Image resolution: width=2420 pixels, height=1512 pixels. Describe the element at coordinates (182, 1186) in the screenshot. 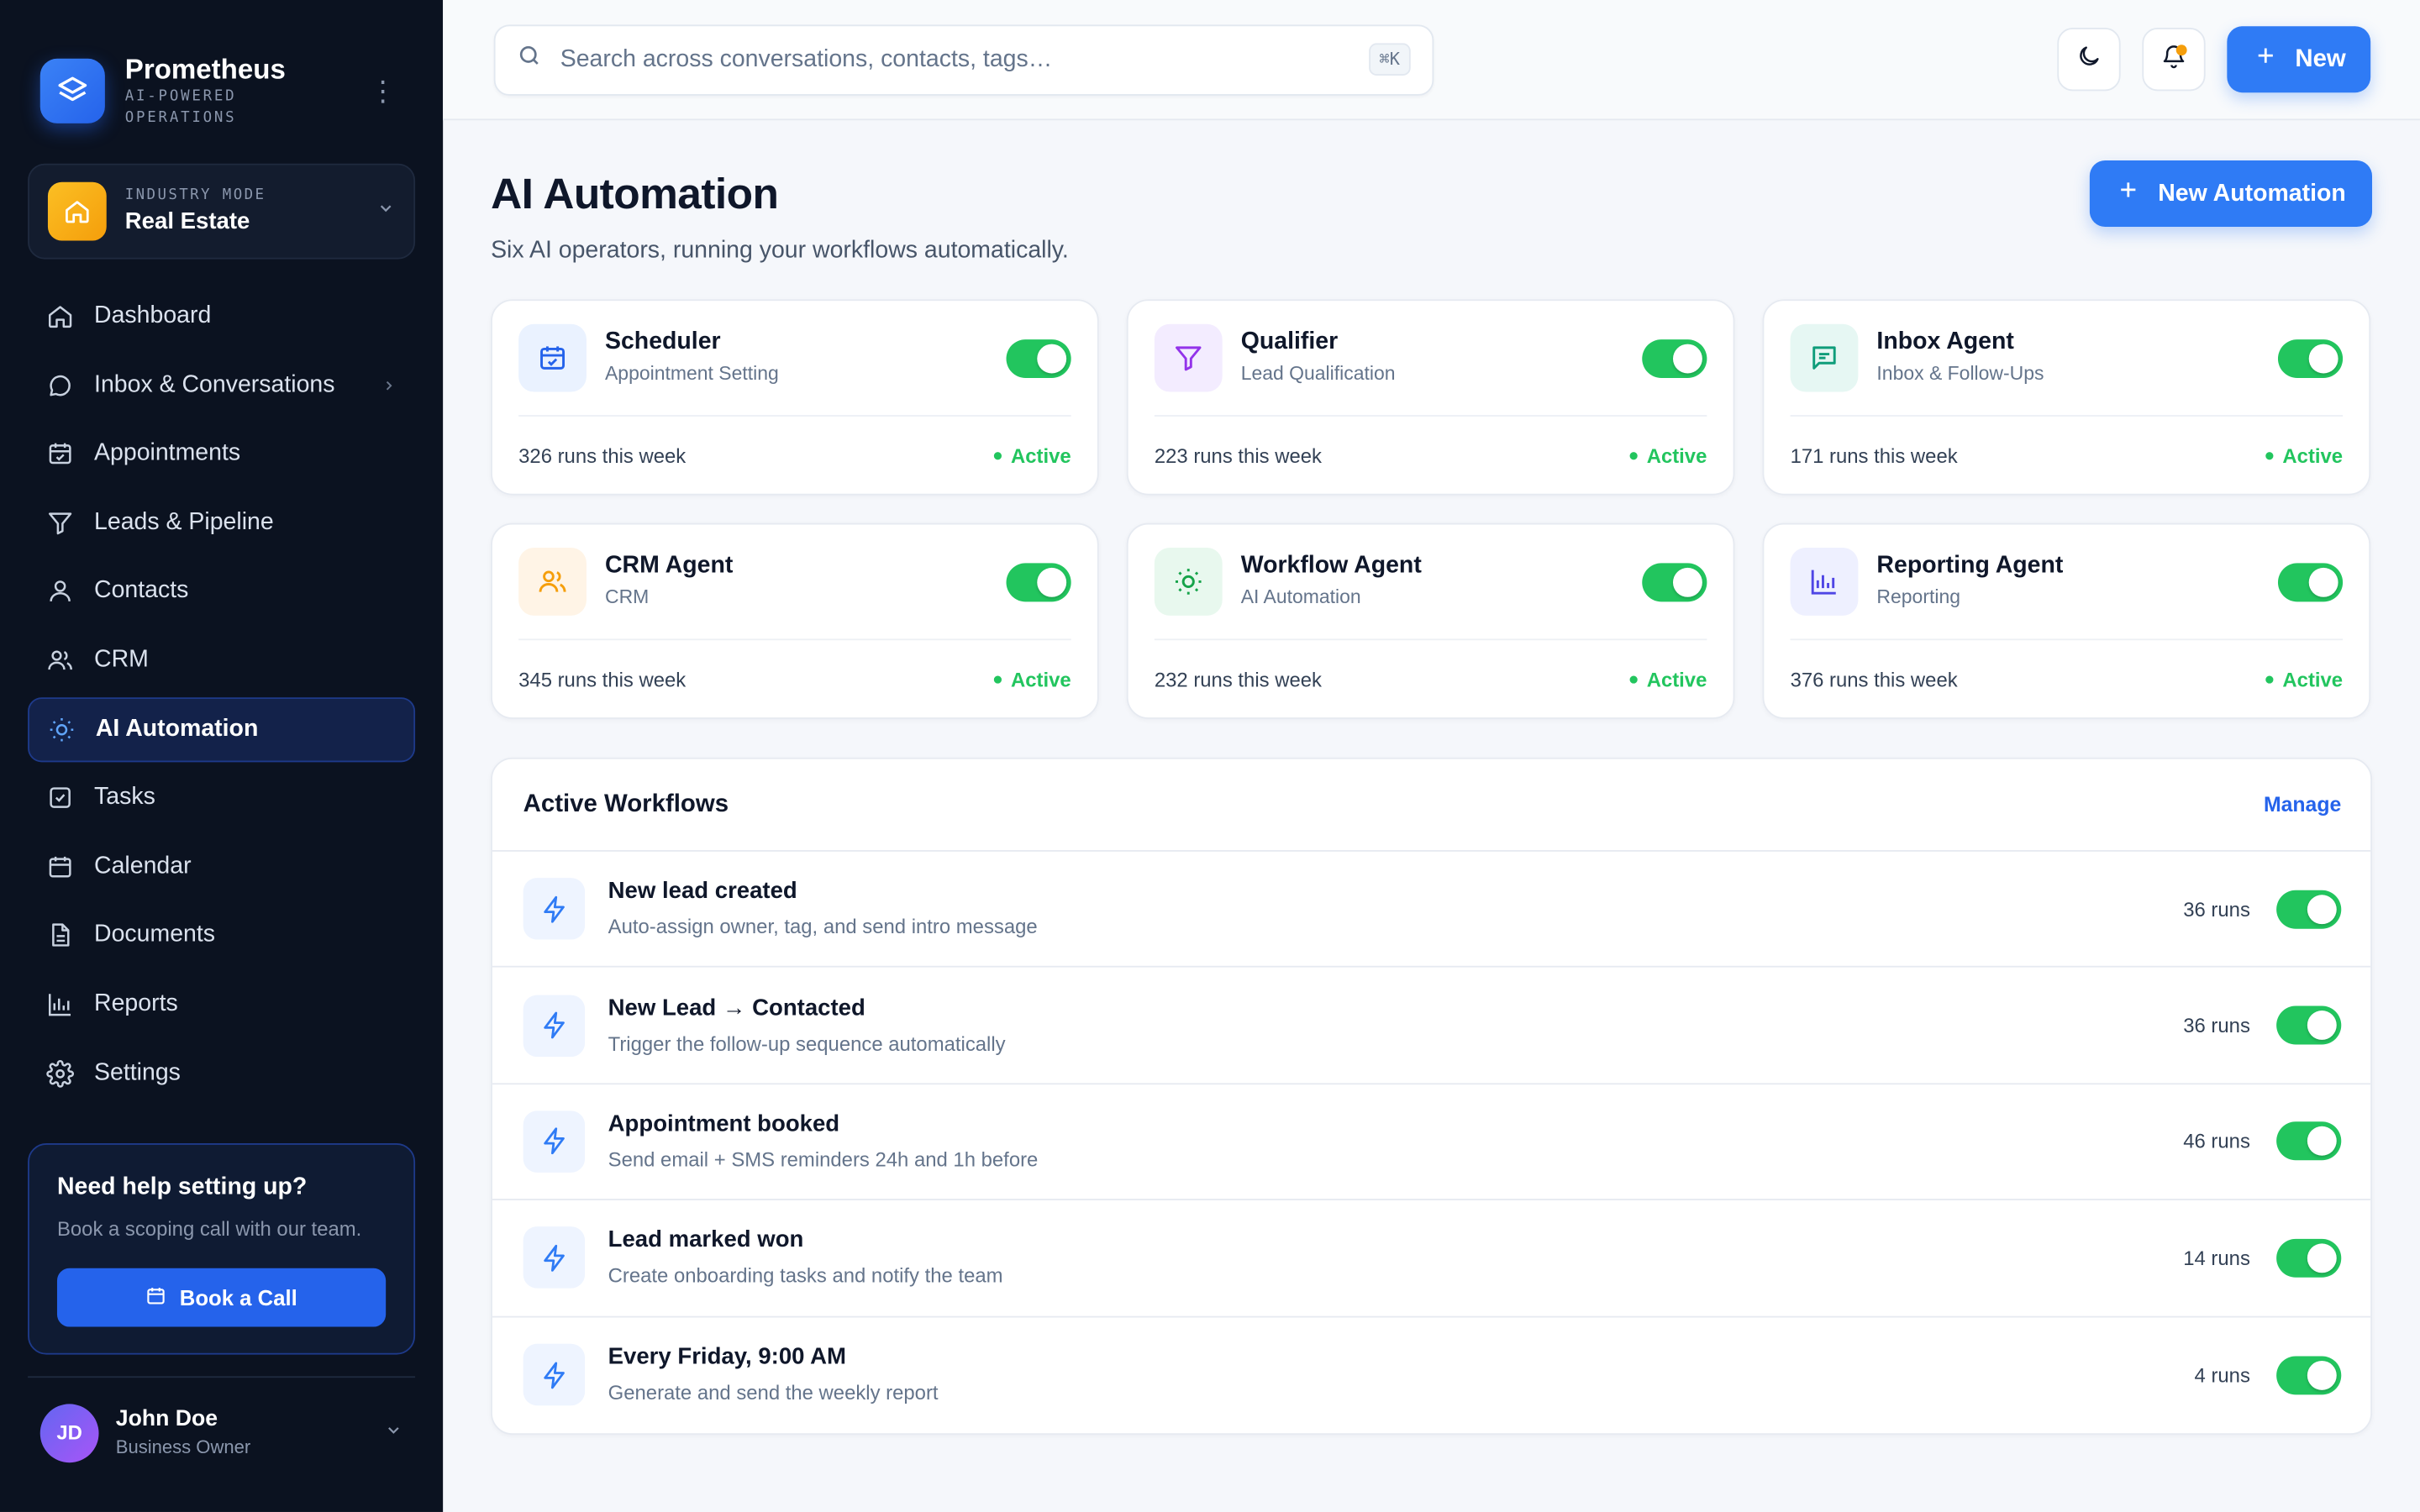

I see `help-title: Need help setting up?` at that location.